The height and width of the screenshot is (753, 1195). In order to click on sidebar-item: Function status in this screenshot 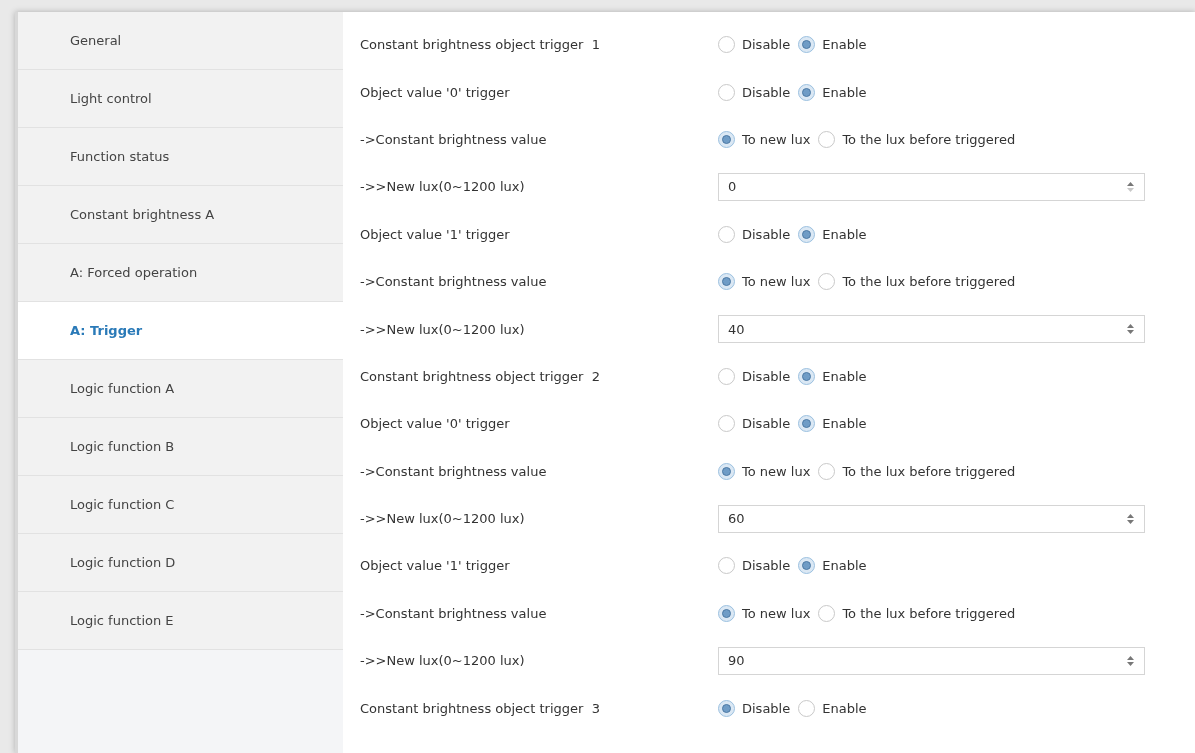, I will do `click(180, 157)`.